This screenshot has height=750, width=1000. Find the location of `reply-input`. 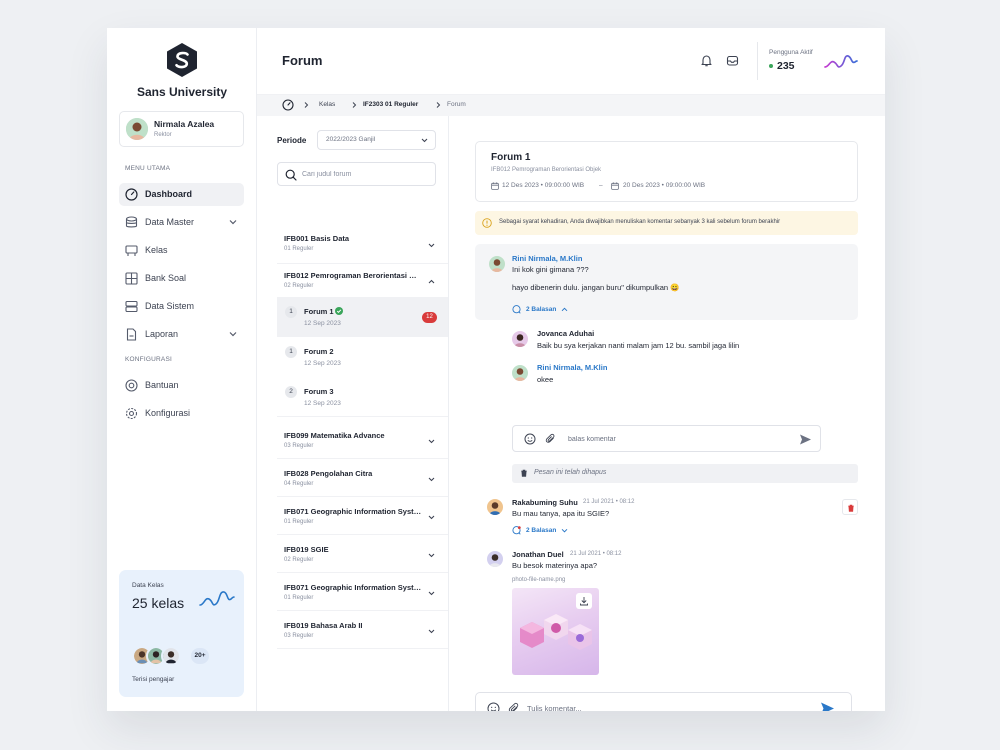

reply-input is located at coordinates (678, 439).